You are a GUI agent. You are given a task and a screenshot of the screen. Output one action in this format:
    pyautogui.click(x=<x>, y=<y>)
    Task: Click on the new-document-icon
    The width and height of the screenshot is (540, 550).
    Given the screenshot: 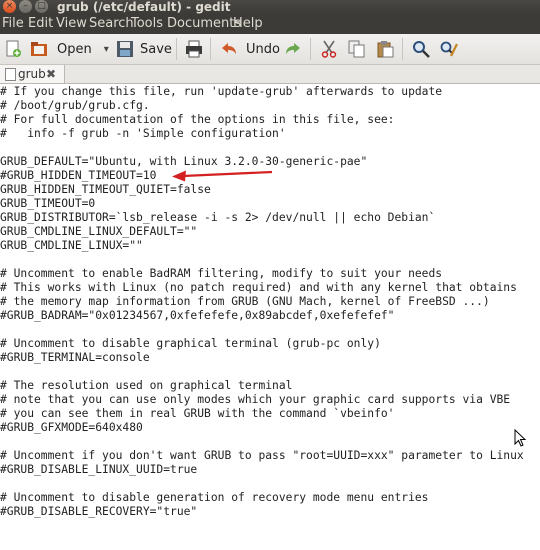 What is the action you would take?
    pyautogui.click(x=13, y=49)
    